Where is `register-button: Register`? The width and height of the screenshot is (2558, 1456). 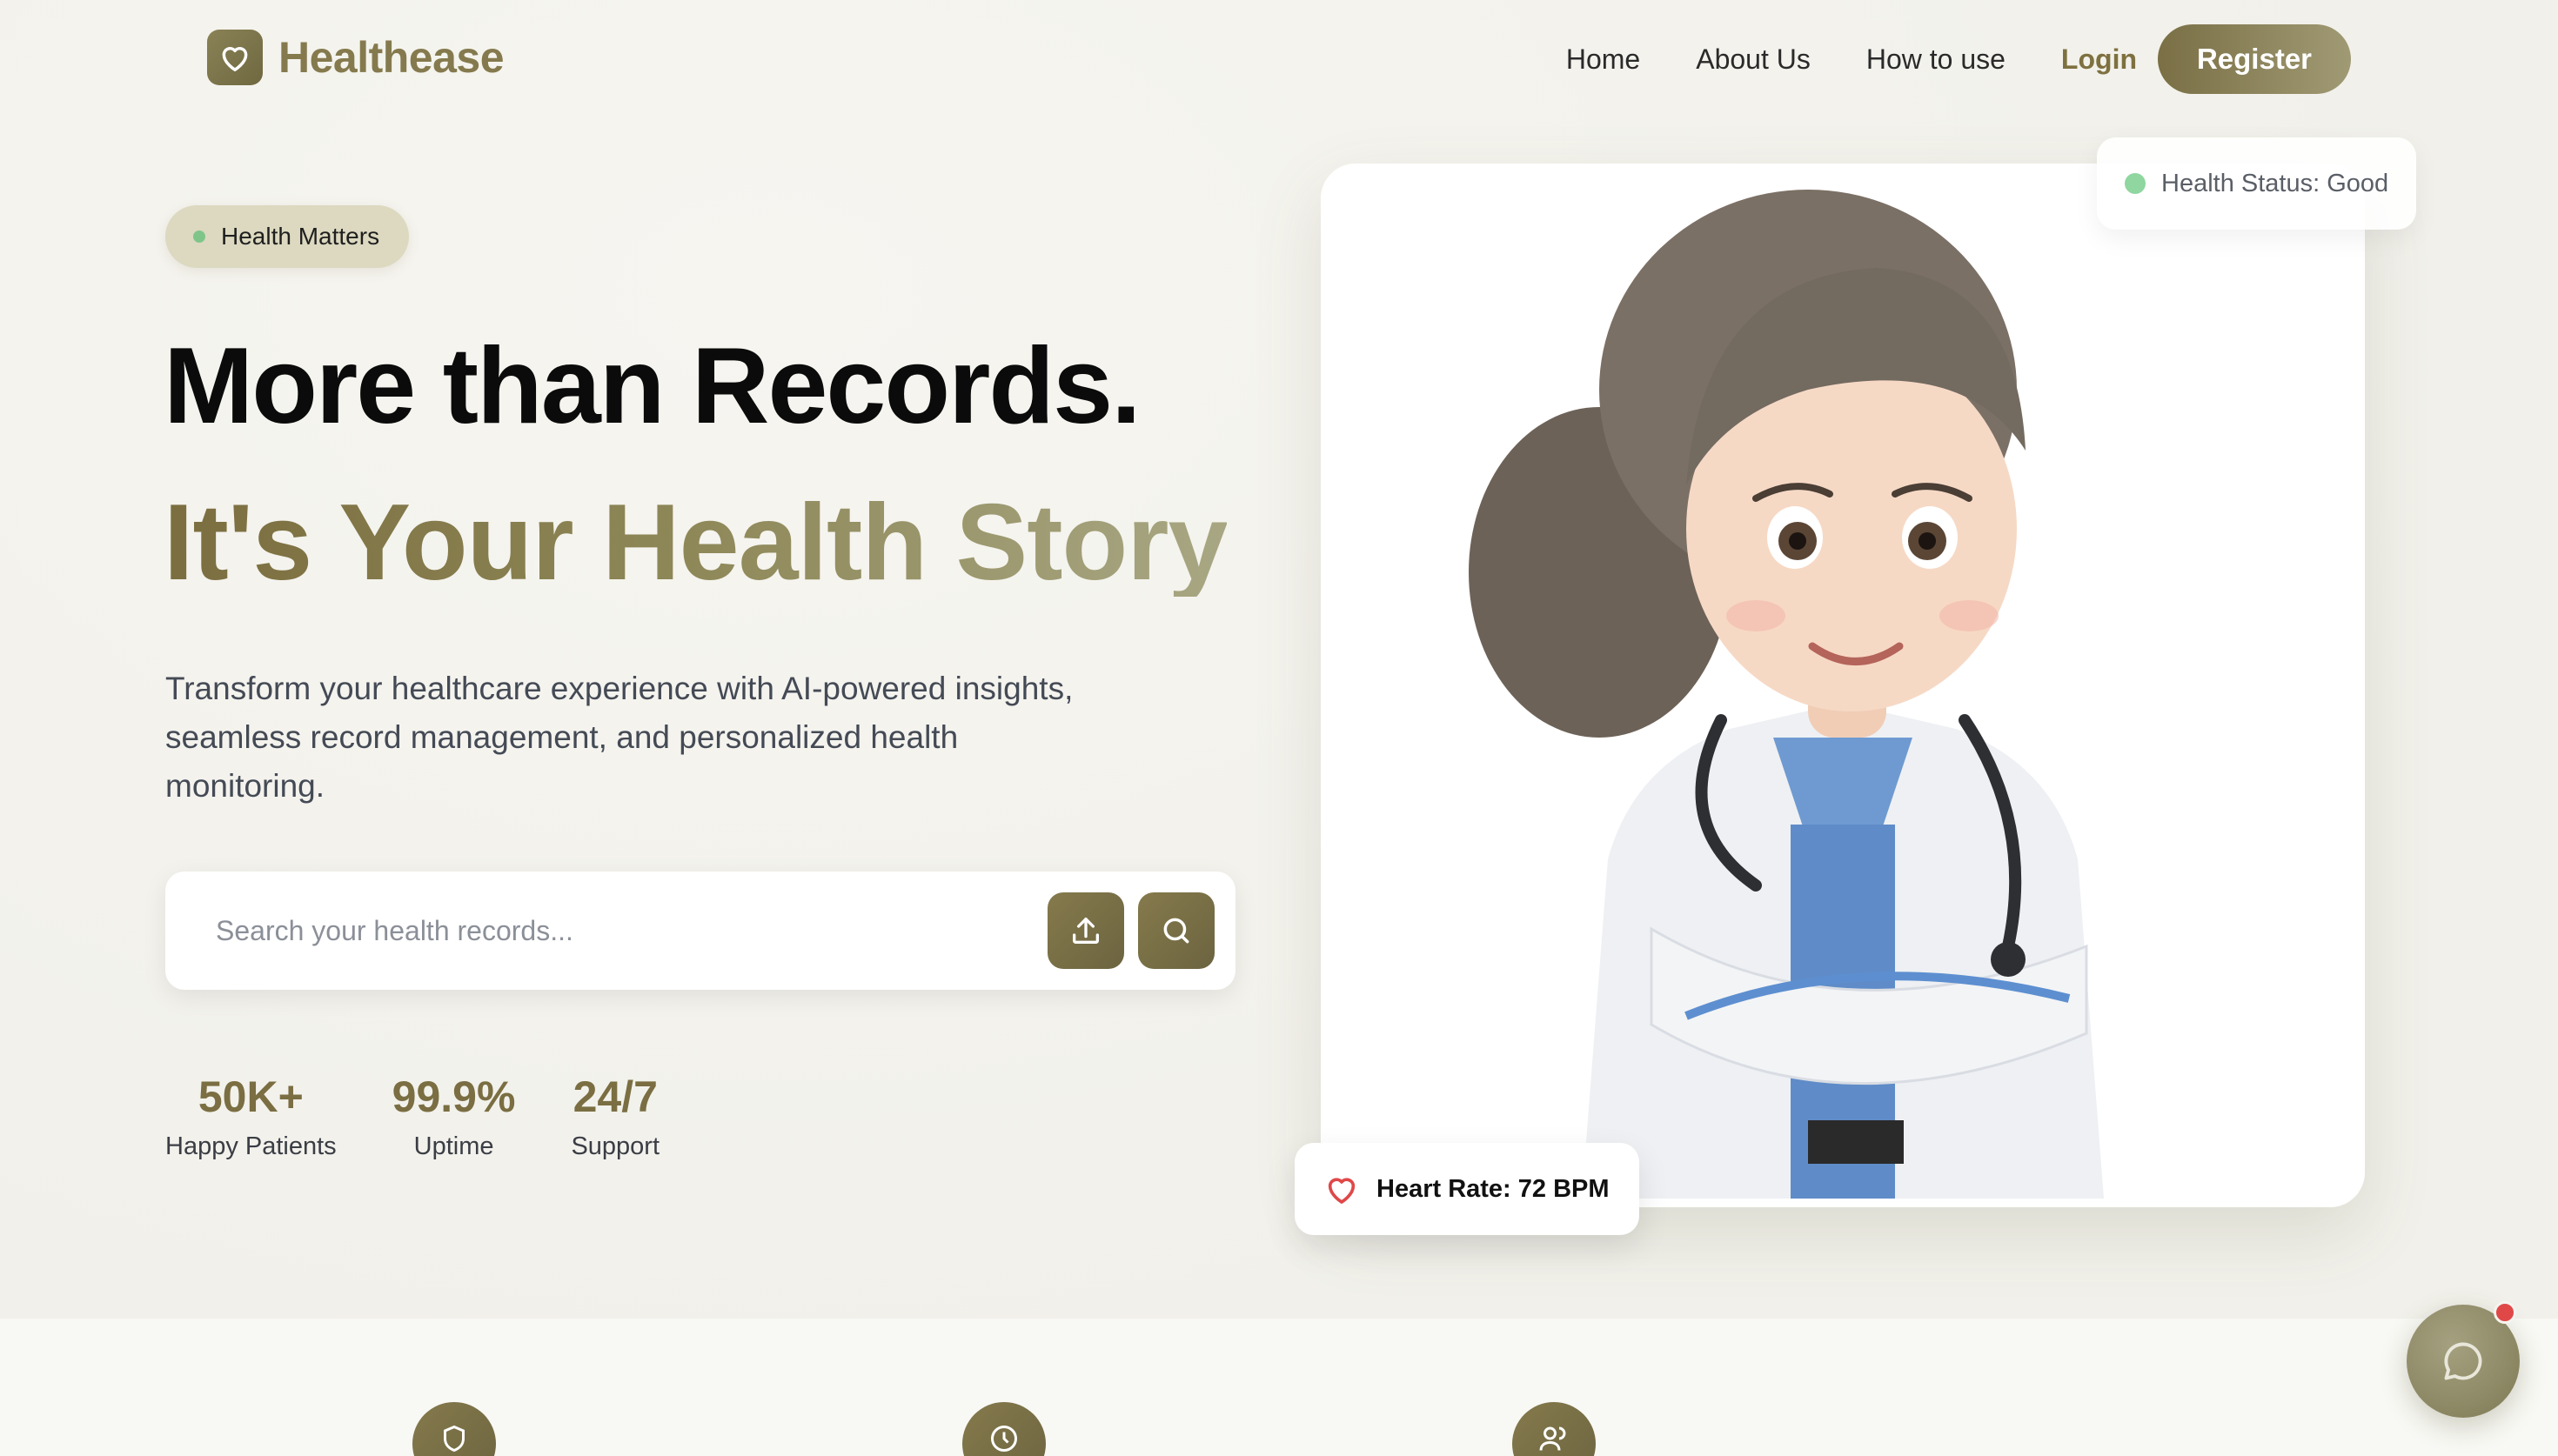
register-button: Register is located at coordinates (2254, 59).